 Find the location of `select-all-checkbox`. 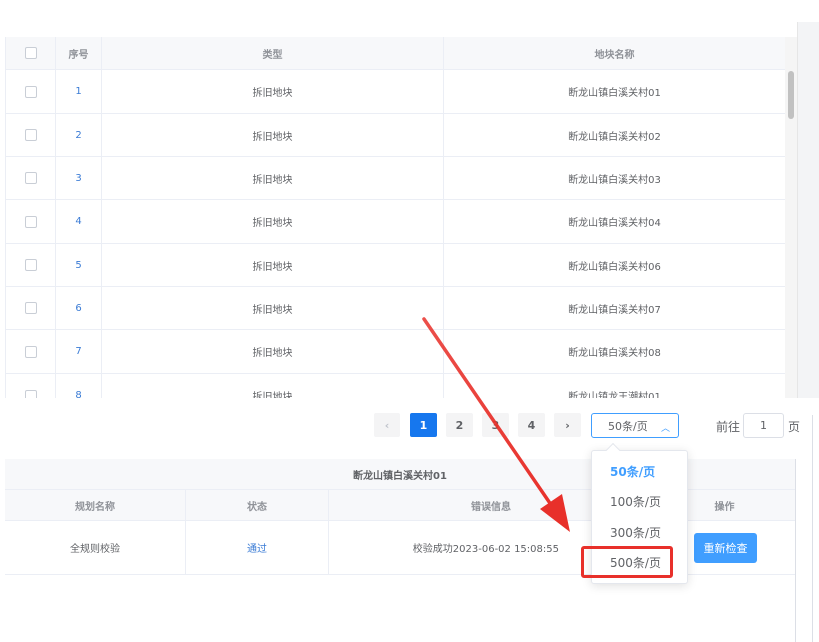

select-all-checkbox is located at coordinates (30, 53).